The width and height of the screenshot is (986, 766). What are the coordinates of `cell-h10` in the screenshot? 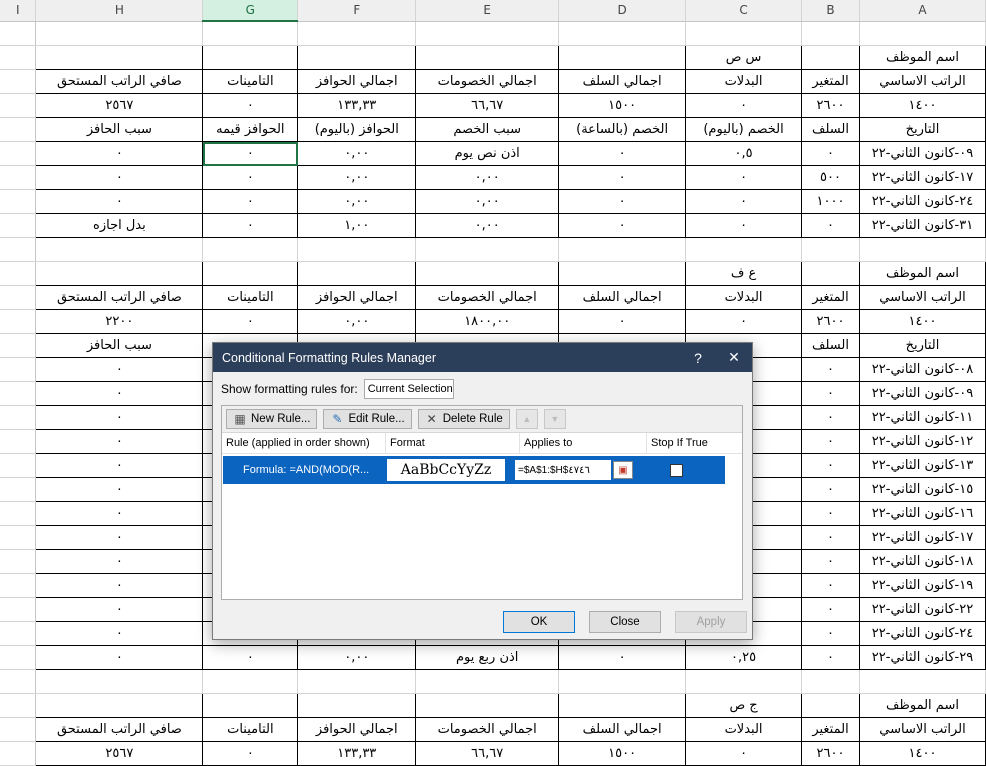 It's located at (119, 249).